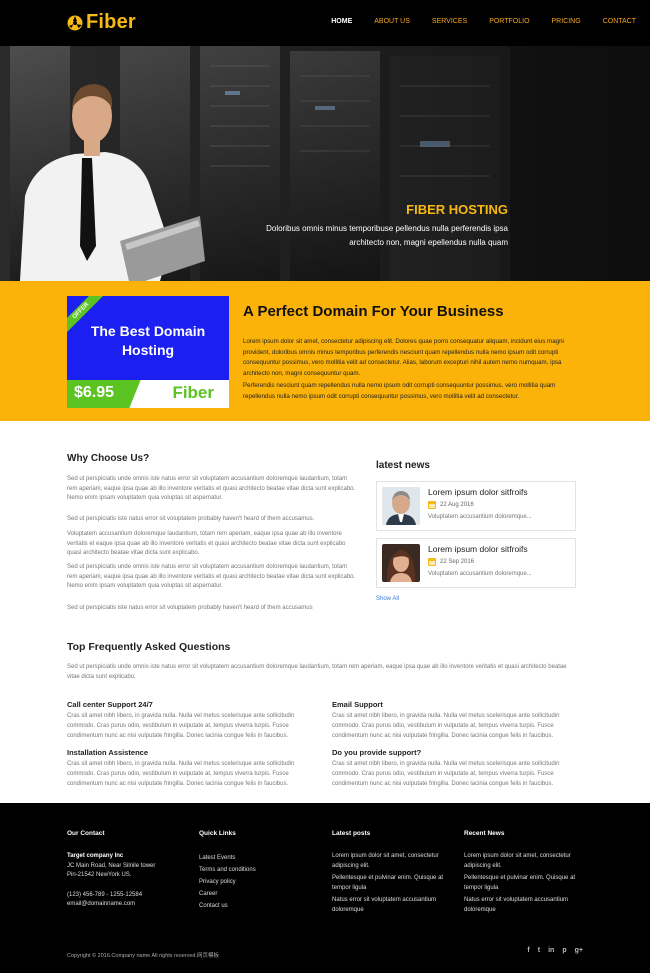 This screenshot has width=650, height=973. Describe the element at coordinates (254, 894) in the screenshot. I see `footer-link: Career` at that location.